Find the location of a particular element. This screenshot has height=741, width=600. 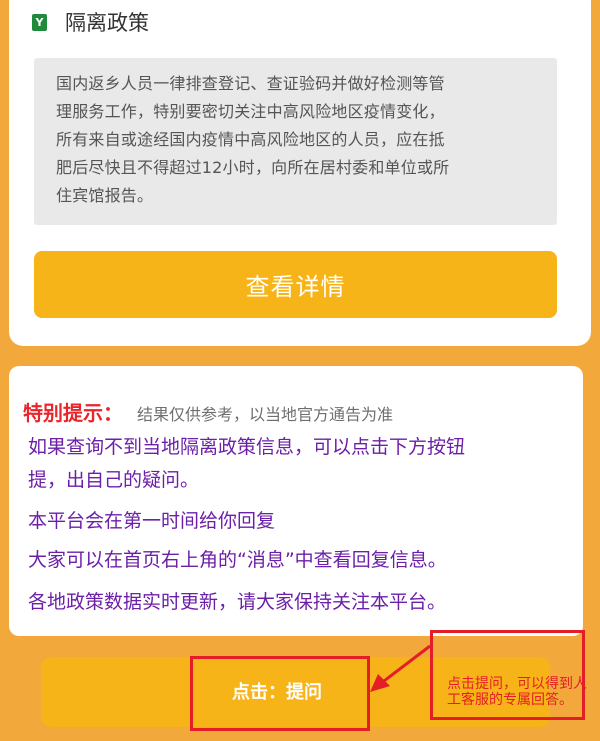

annotation-text: 点击提问，可以得到人工客服的专属回答。 is located at coordinates (517, 692).